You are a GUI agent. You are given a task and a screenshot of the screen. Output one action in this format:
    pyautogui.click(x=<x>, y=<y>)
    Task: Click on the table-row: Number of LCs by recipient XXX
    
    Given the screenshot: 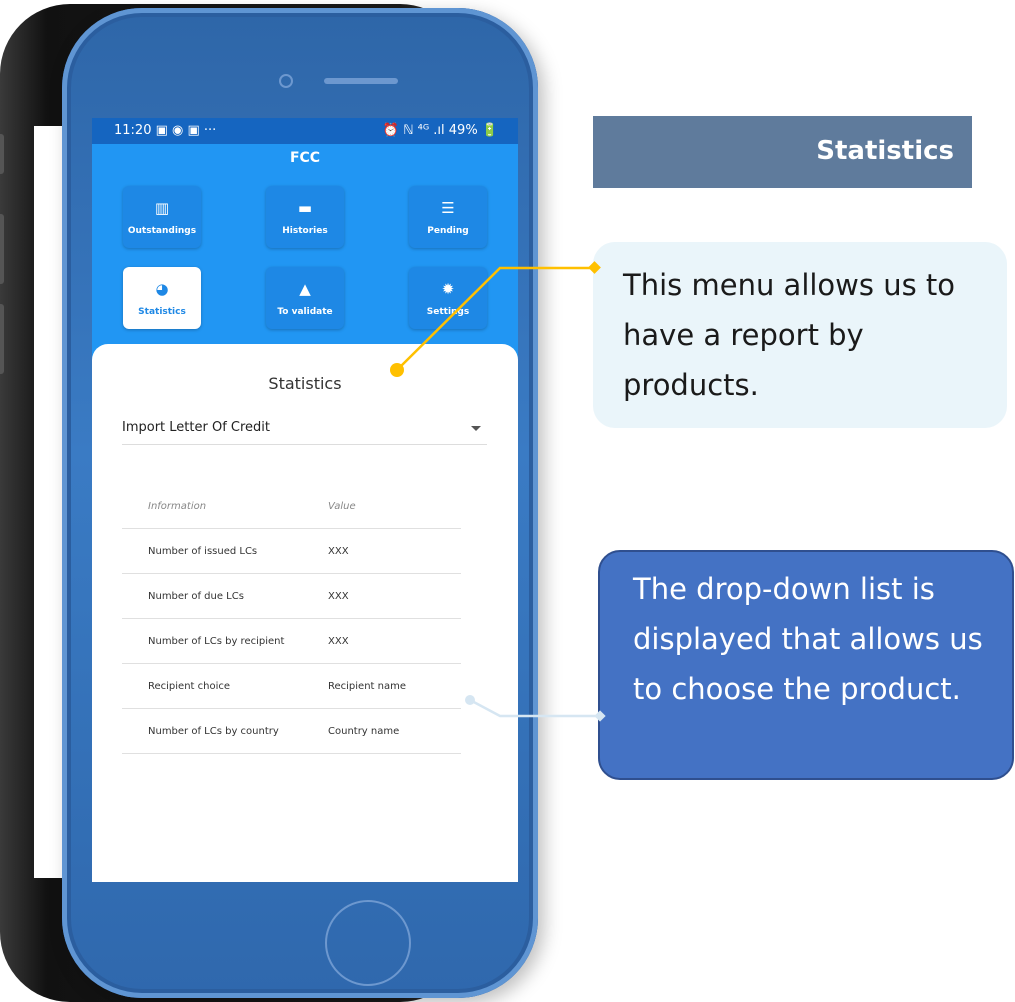 What is the action you would take?
    pyautogui.click(x=291, y=641)
    